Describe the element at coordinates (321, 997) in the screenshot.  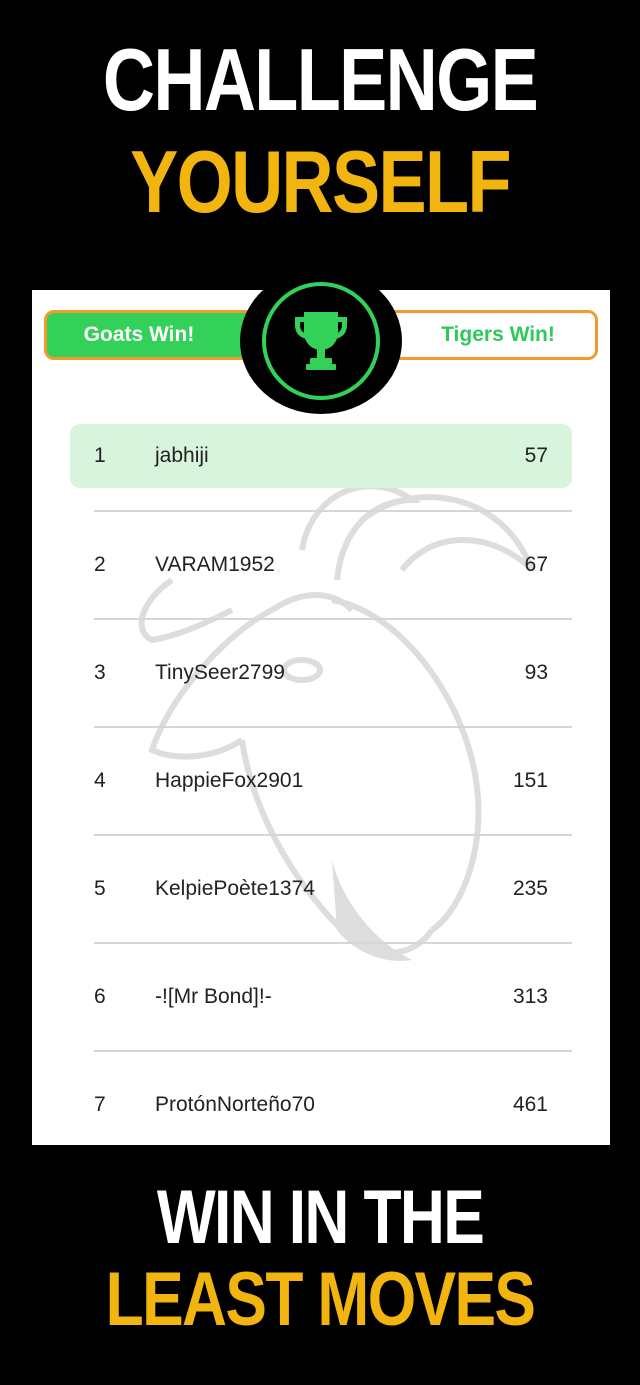
I see `leaderboard-row: 6 -![Mr Bond]!- 313` at that location.